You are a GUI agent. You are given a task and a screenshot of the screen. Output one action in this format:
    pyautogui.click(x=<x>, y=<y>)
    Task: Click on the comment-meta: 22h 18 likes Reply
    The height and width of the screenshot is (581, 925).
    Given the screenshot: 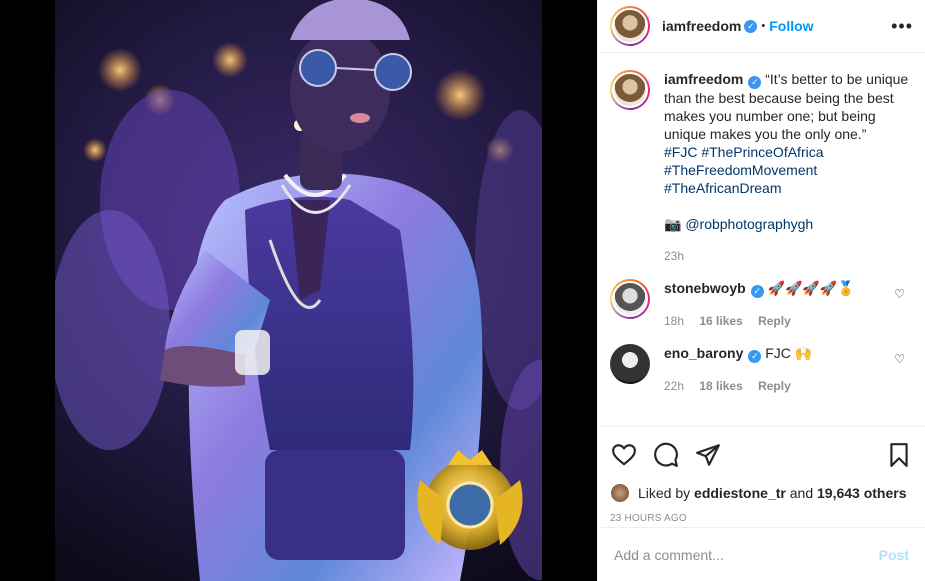 What is the action you would take?
    pyautogui.click(x=786, y=386)
    